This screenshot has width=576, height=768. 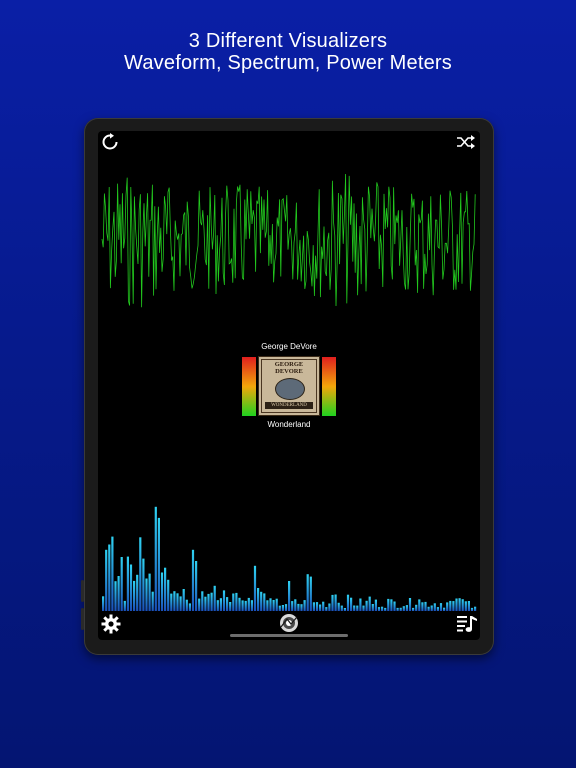 What do you see at coordinates (249, 386) in the screenshot?
I see `left-power-meter` at bounding box center [249, 386].